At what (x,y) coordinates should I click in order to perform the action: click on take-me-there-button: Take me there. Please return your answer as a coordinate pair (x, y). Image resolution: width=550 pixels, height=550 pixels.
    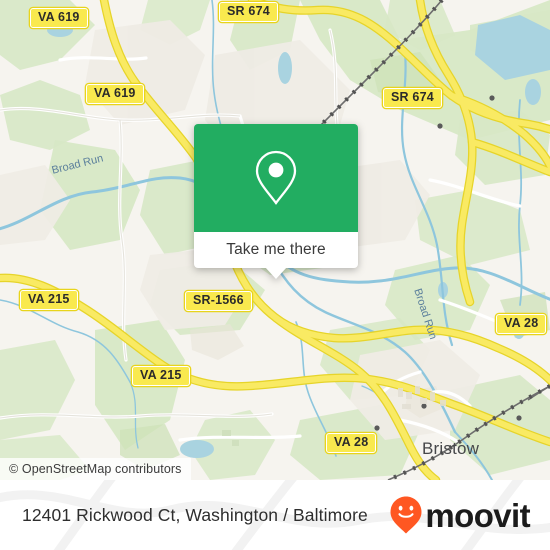
    Looking at the image, I should click on (276, 250).